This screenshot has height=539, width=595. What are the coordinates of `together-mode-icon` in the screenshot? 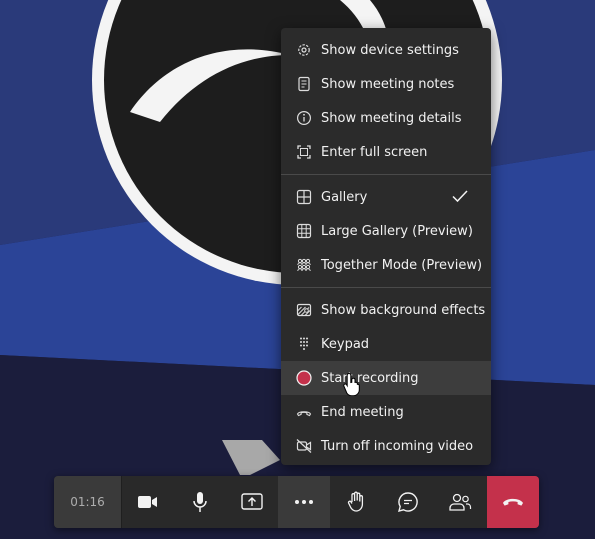 It's located at (304, 265).